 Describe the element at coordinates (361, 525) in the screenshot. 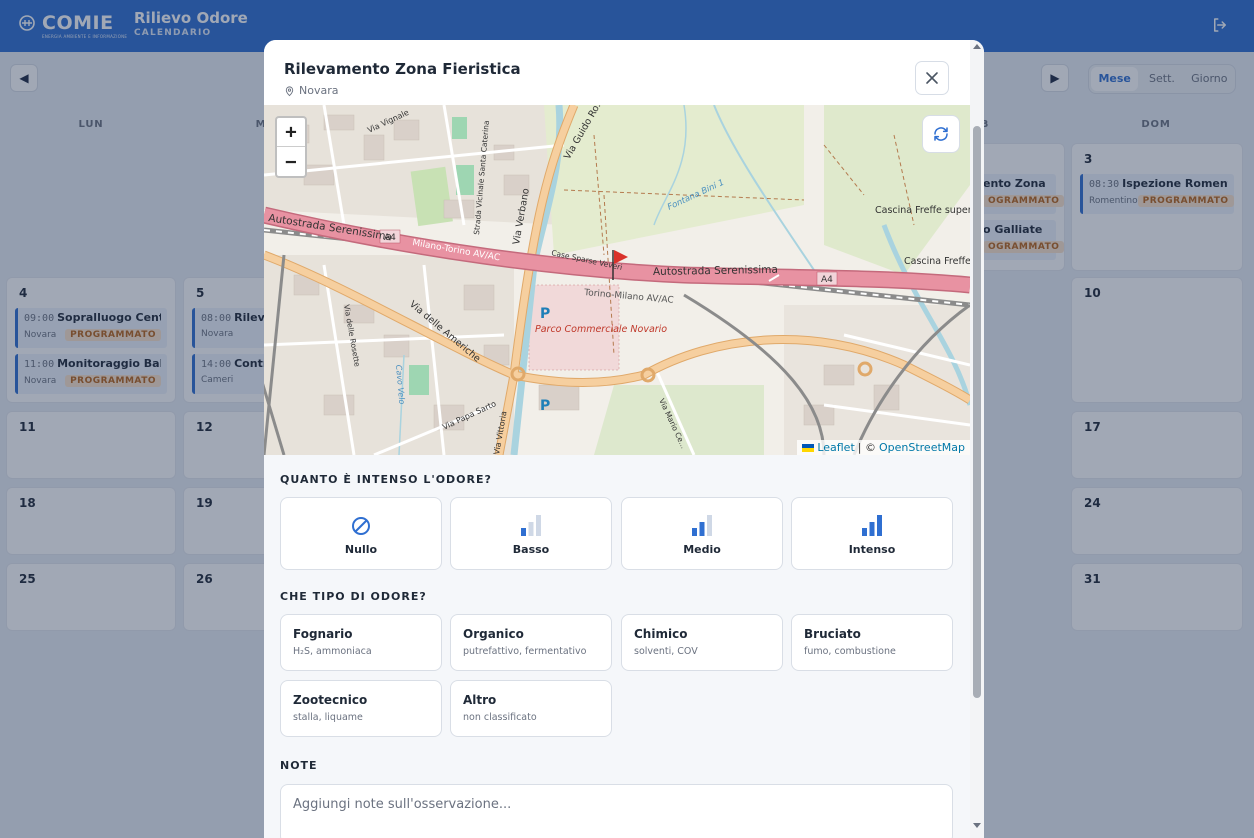

I see `no-symbol-icon` at that location.